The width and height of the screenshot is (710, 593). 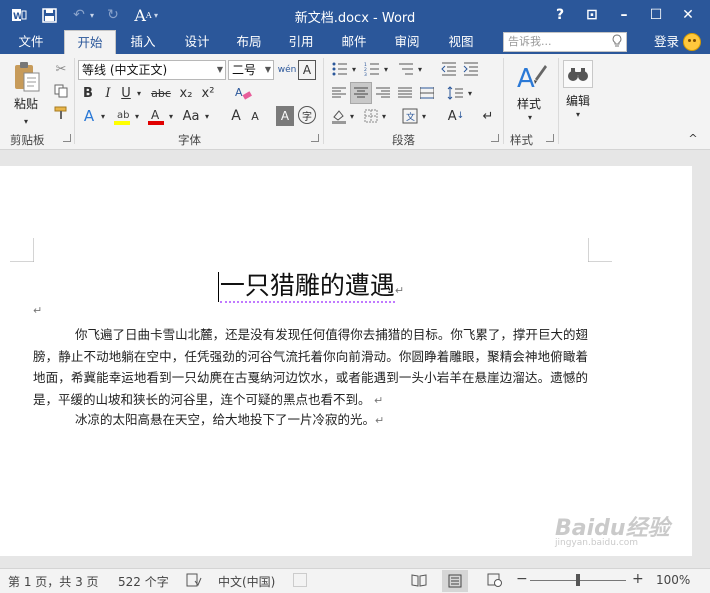 I want to click on font-size-icon: AA, so click(x=143, y=15).